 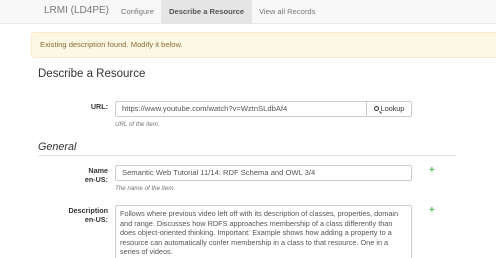 What do you see at coordinates (432, 171) in the screenshot?
I see `add-name-plus-icon: +` at bounding box center [432, 171].